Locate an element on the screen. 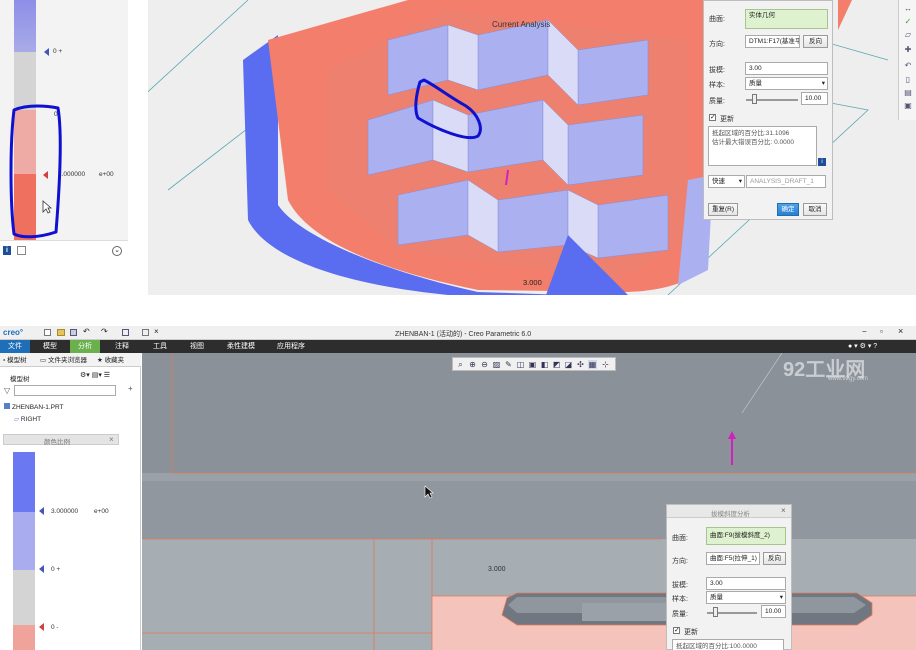  maximize-icon: ▫ is located at coordinates (881, 331).